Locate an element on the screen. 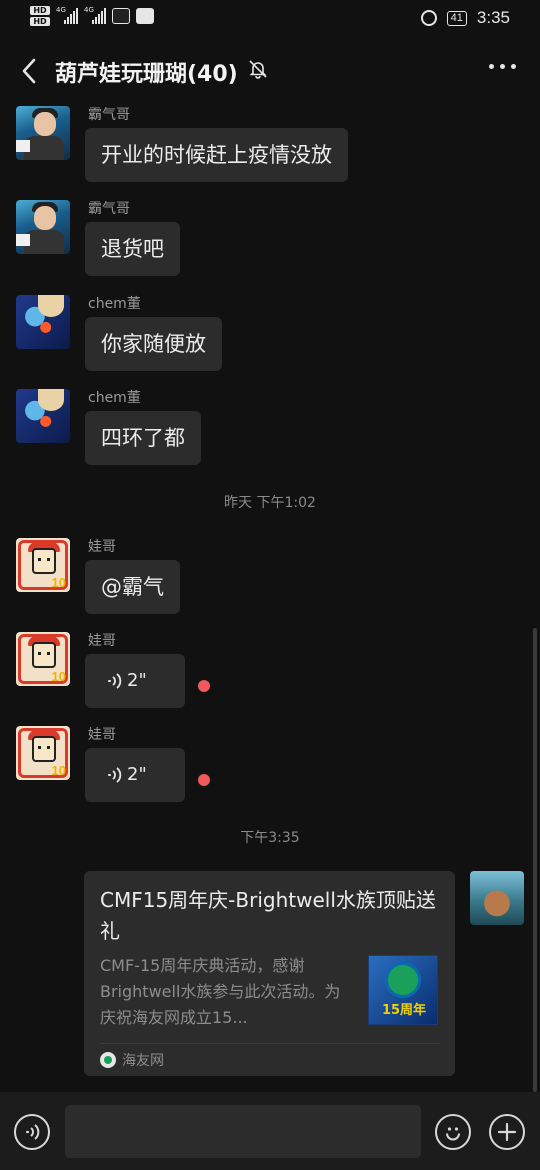  card-source: 海友网 is located at coordinates (132, 1060).